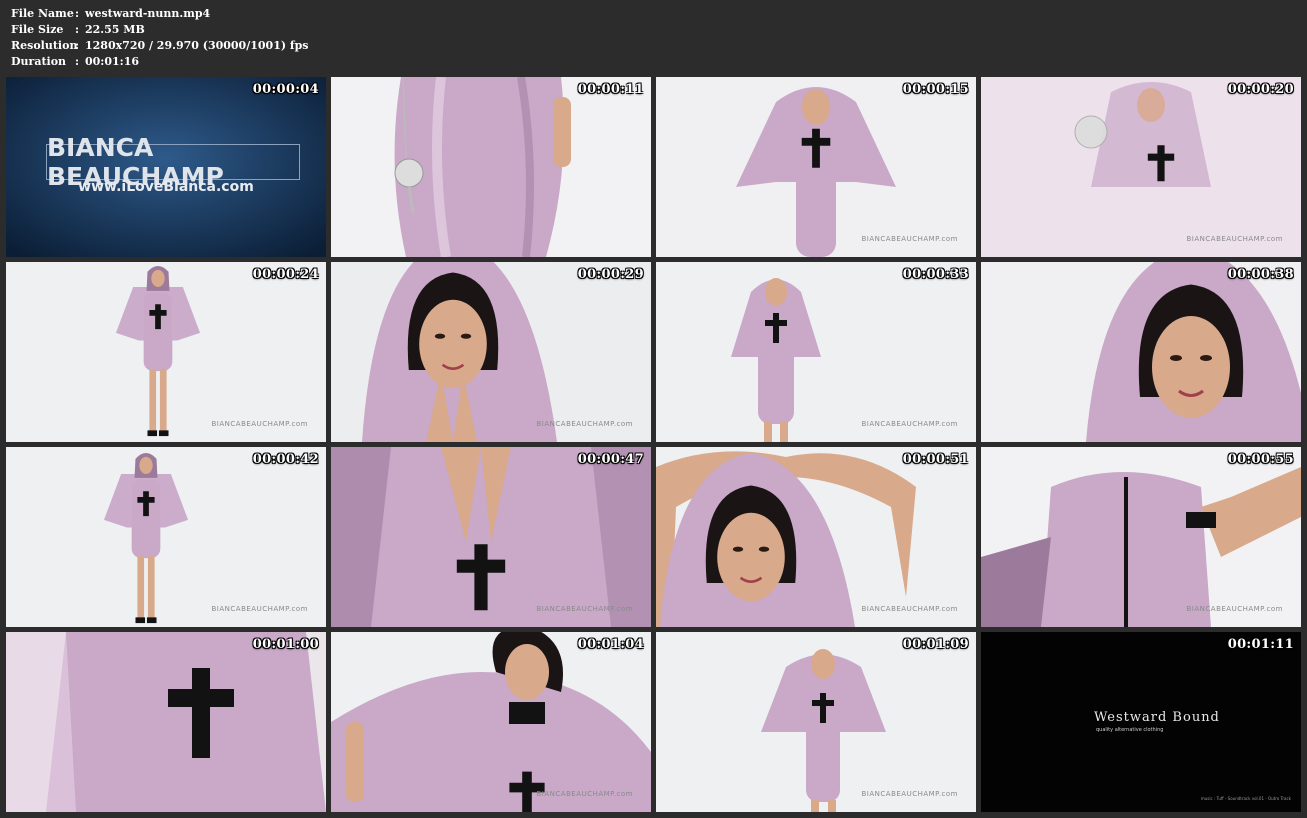 This screenshot has height=818, width=1307. I want to click on timestamp: 00:00:47, so click(610, 459).